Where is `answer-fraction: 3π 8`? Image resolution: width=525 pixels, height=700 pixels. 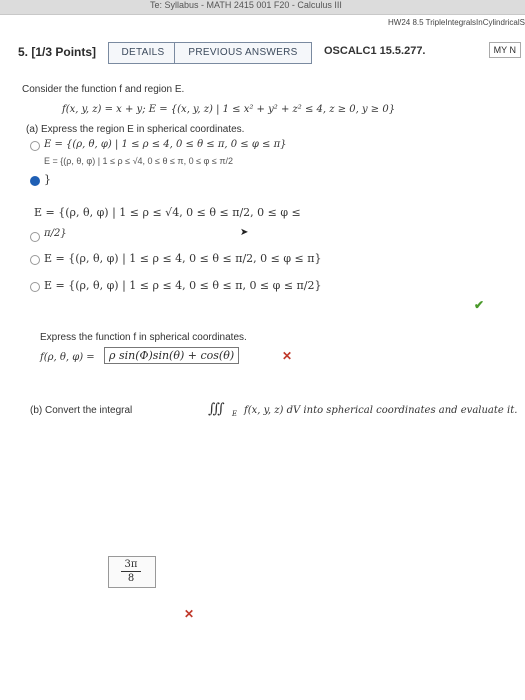
answer-fraction: 3π 8 is located at coordinates (131, 571).